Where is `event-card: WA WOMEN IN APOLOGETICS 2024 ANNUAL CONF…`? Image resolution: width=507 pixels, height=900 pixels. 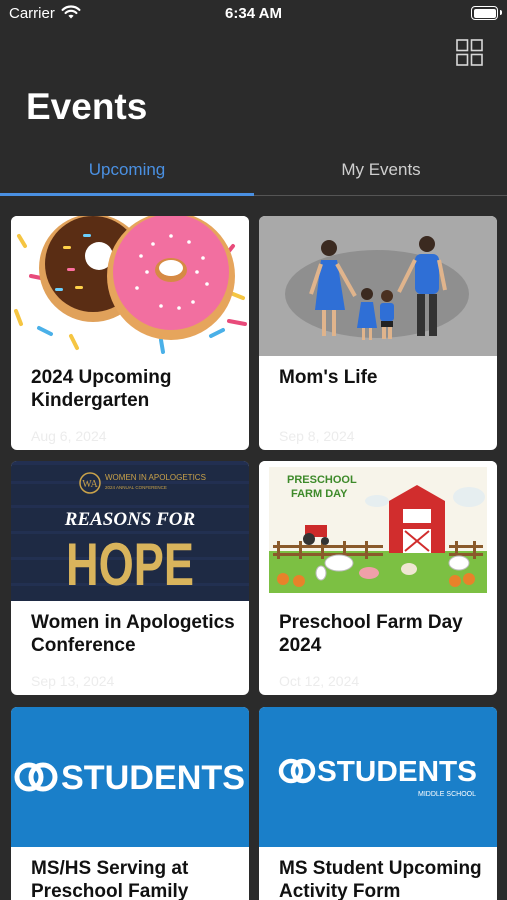
event-card: WA WOMEN IN APOLOGETICS 2024 ANNUAL CONF… is located at coordinates (130, 578).